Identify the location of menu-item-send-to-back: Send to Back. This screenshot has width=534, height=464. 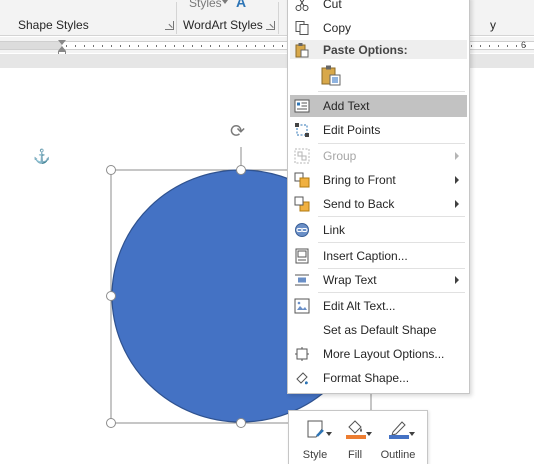
(378, 204).